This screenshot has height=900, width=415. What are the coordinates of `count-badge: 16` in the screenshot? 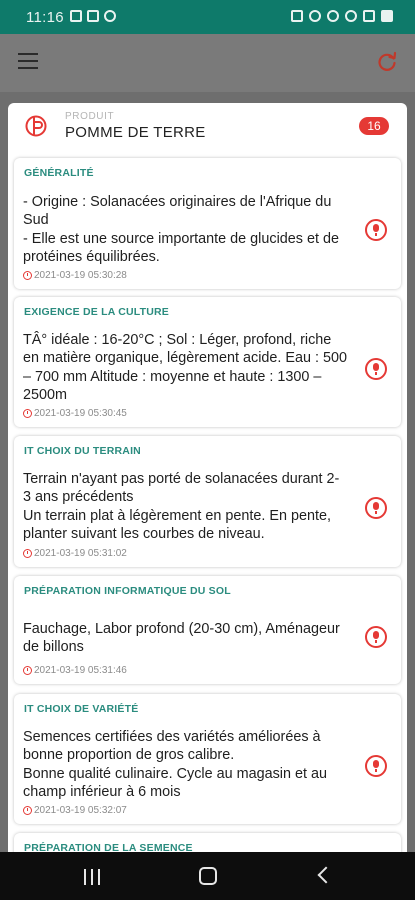 It's located at (374, 126).